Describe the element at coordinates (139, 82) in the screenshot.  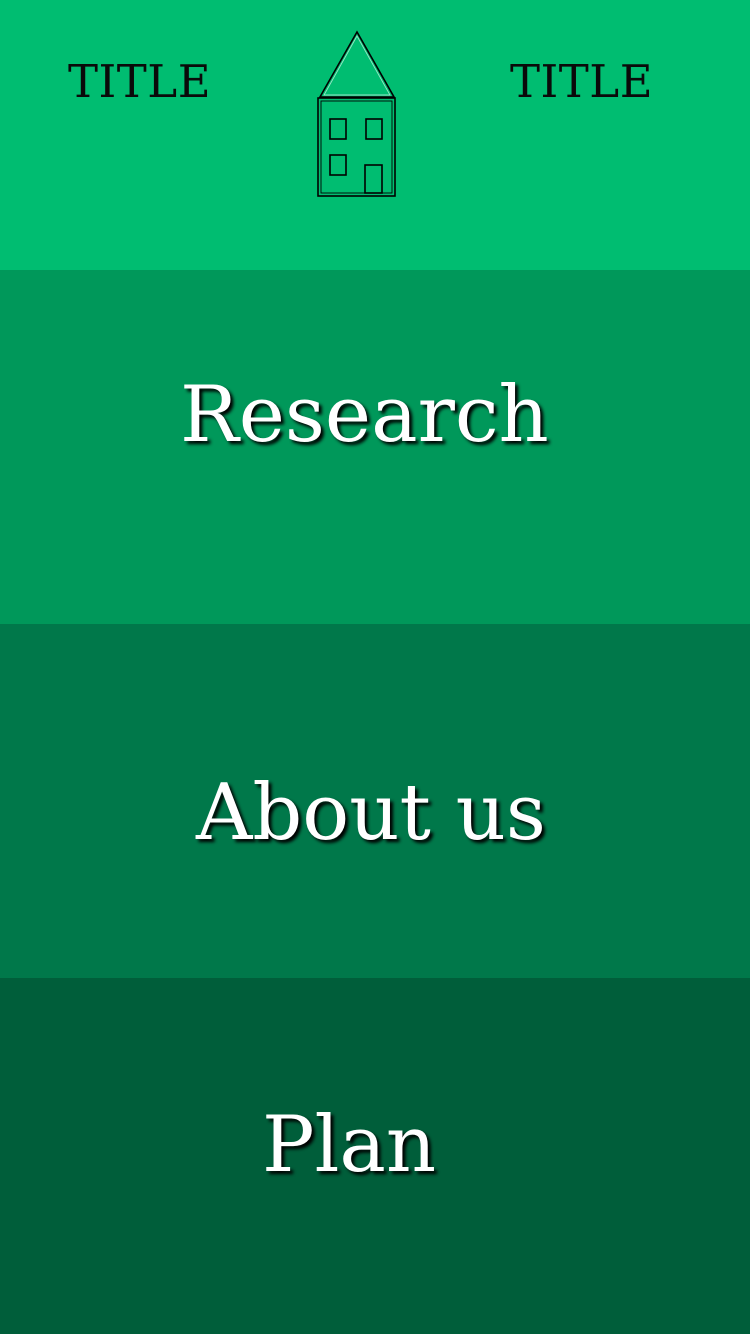
I see `header-title-left: TITLE` at that location.